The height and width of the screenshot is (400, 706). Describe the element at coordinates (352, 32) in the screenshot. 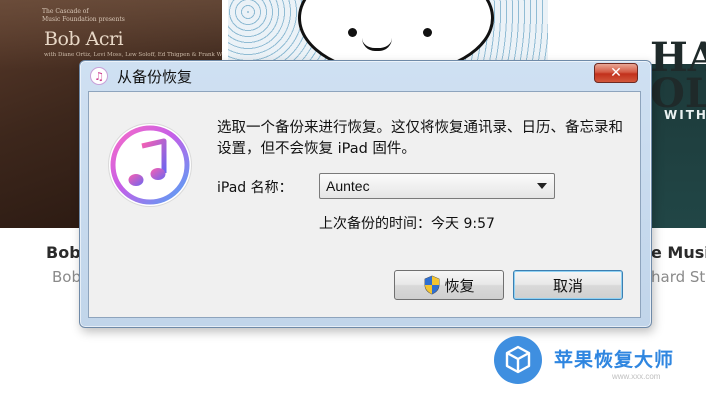

I see `cartoon-eye-left` at that location.